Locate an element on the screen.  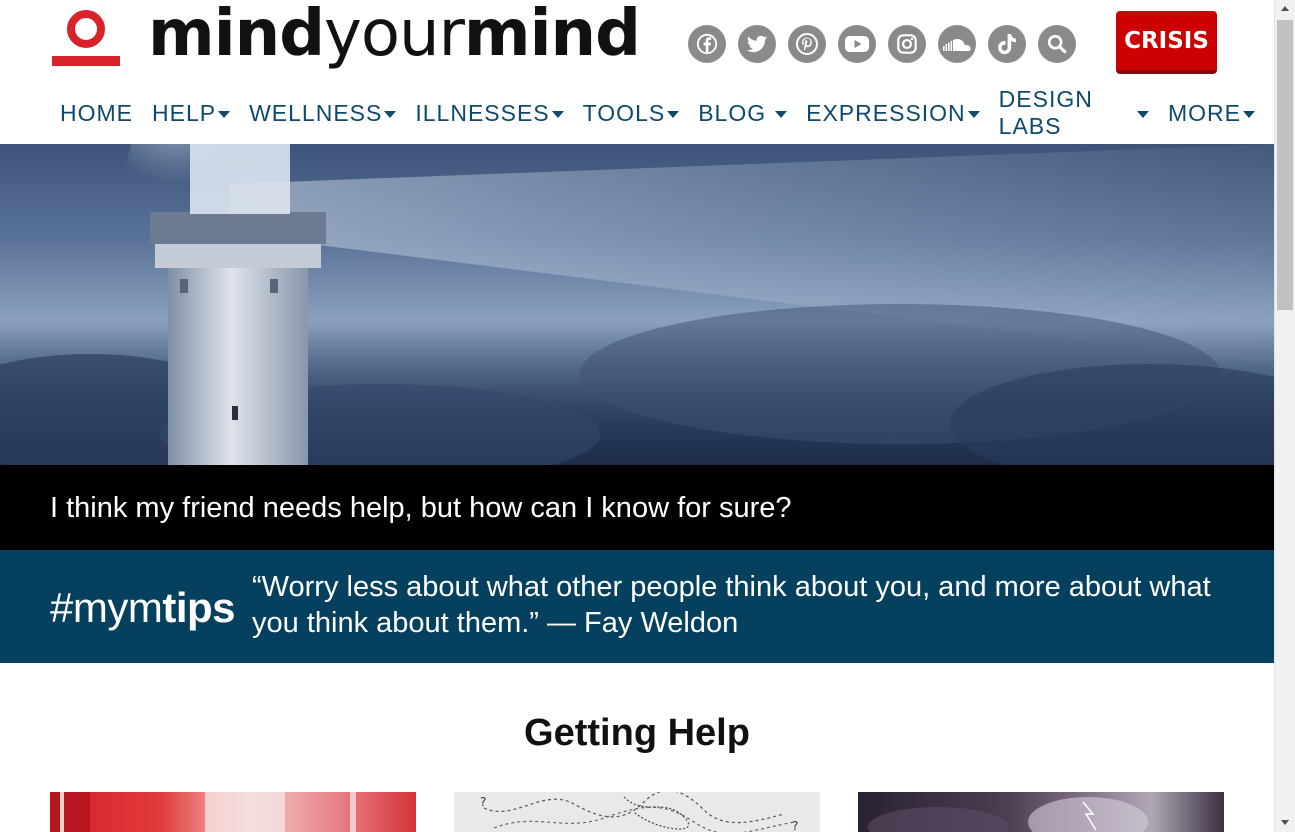
tips-hashtag-bold: tips is located at coordinates (199, 607).